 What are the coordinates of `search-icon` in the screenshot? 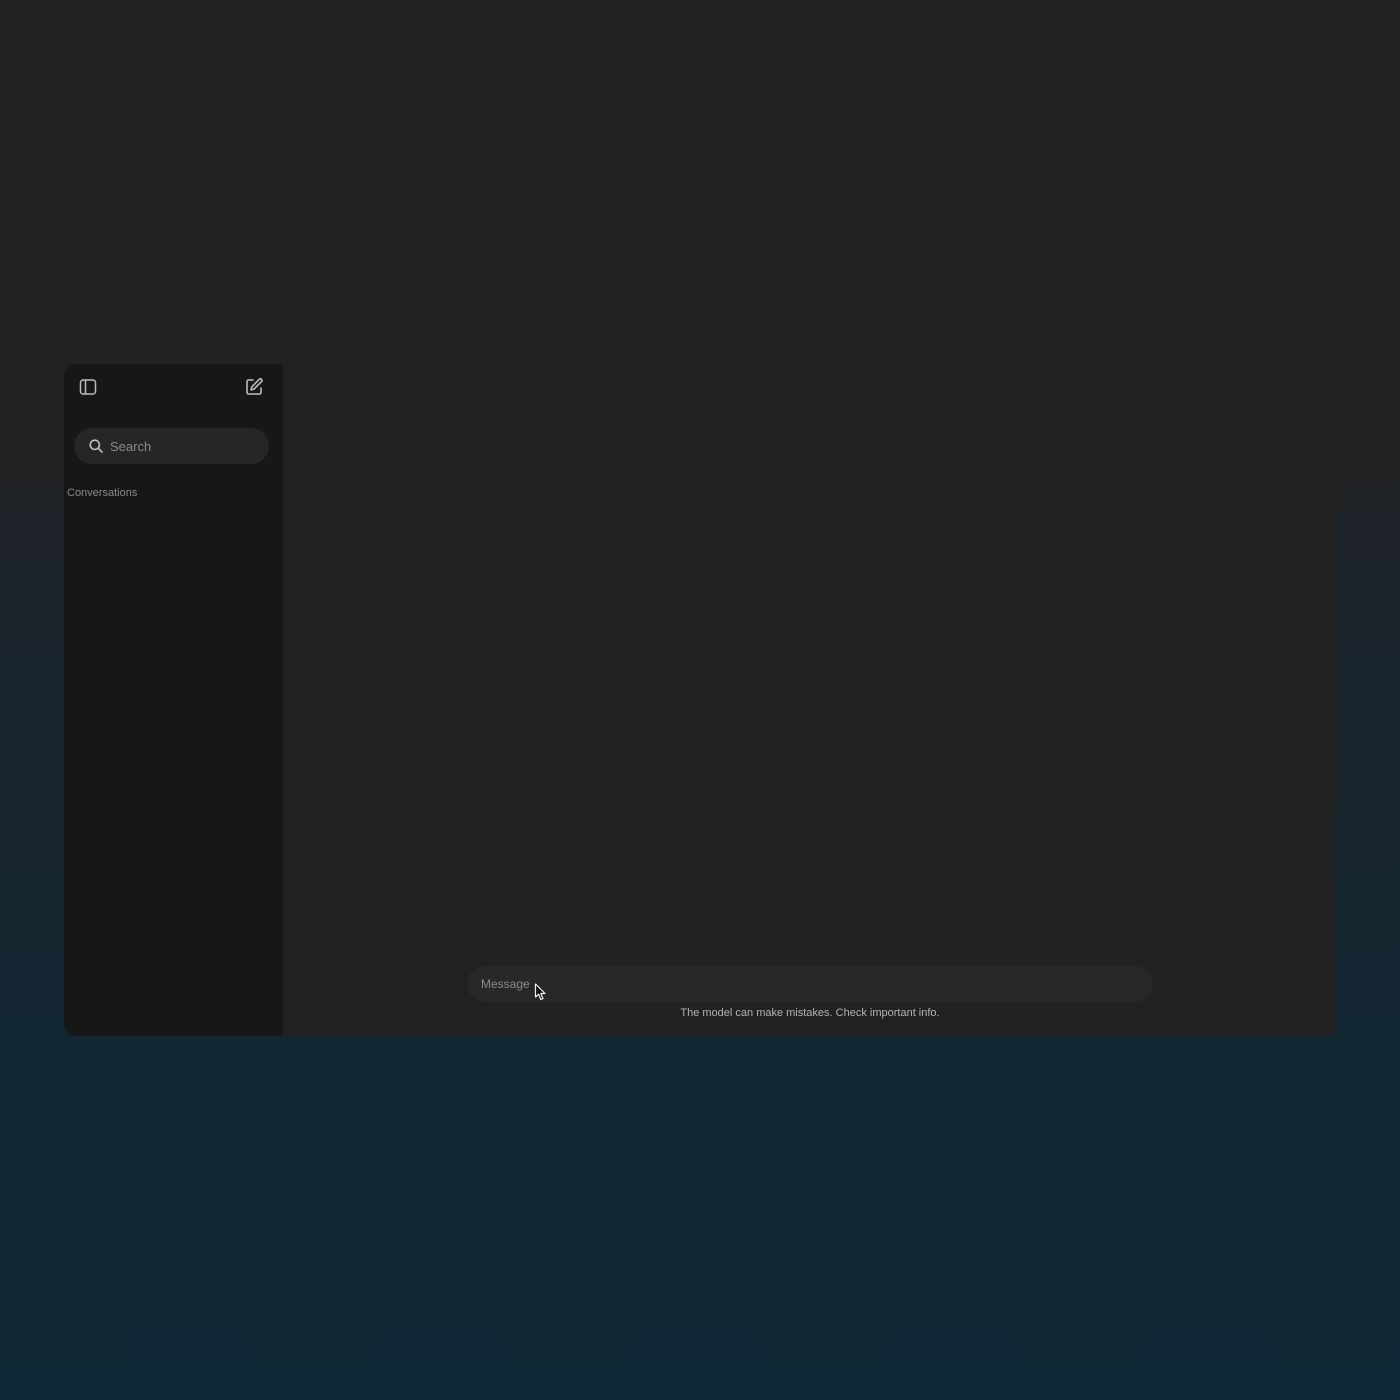 It's located at (96, 446).